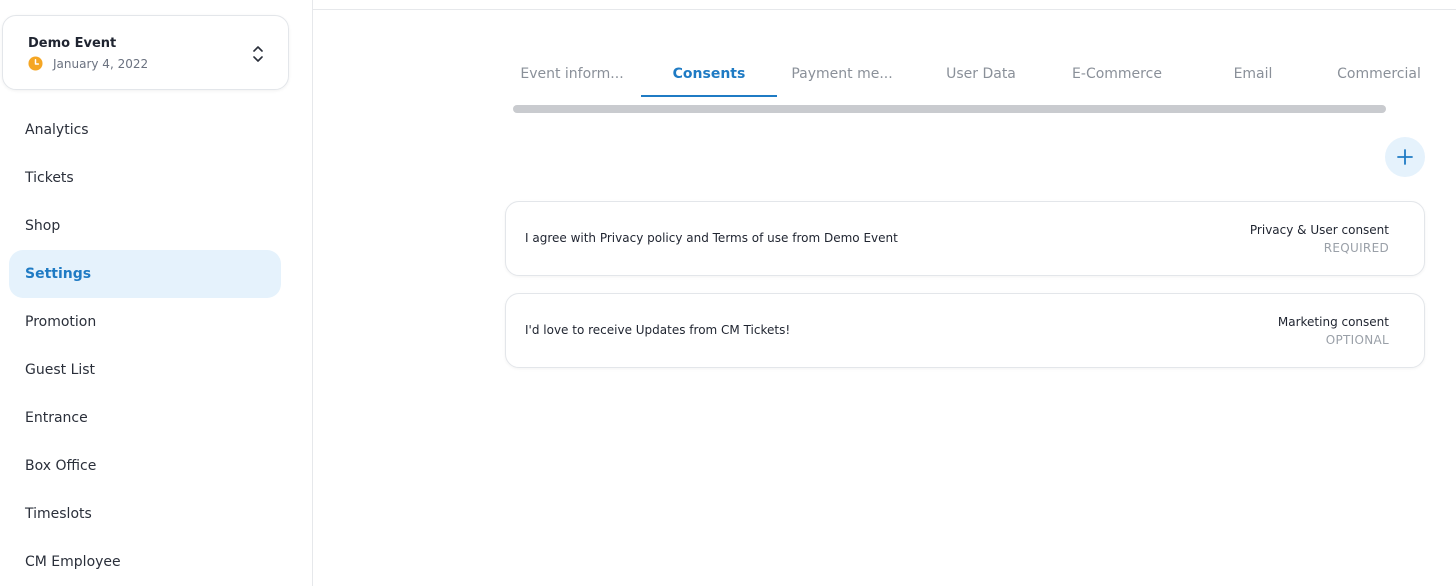 The width and height of the screenshot is (1456, 586). What do you see at coordinates (145, 178) in the screenshot?
I see `sidebar-item-tickets: Tickets` at bounding box center [145, 178].